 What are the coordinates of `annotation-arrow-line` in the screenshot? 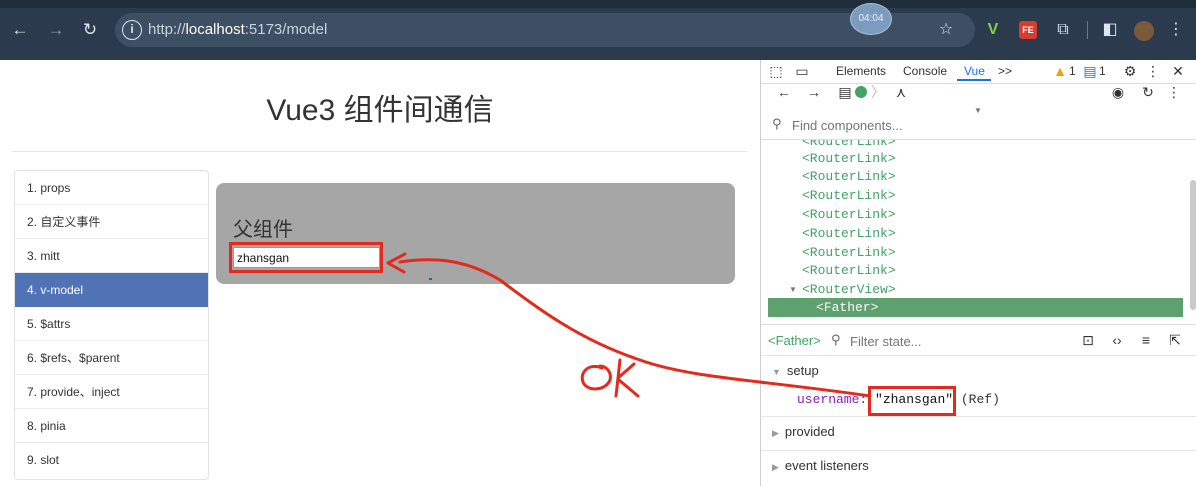 It's located at (635, 328).